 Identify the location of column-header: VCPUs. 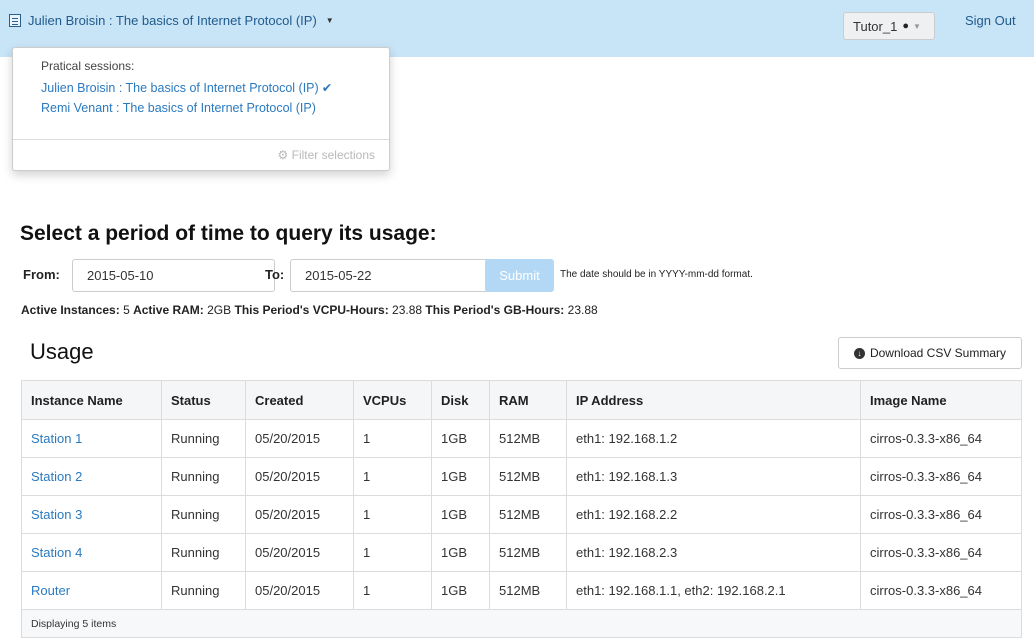
(392, 400).